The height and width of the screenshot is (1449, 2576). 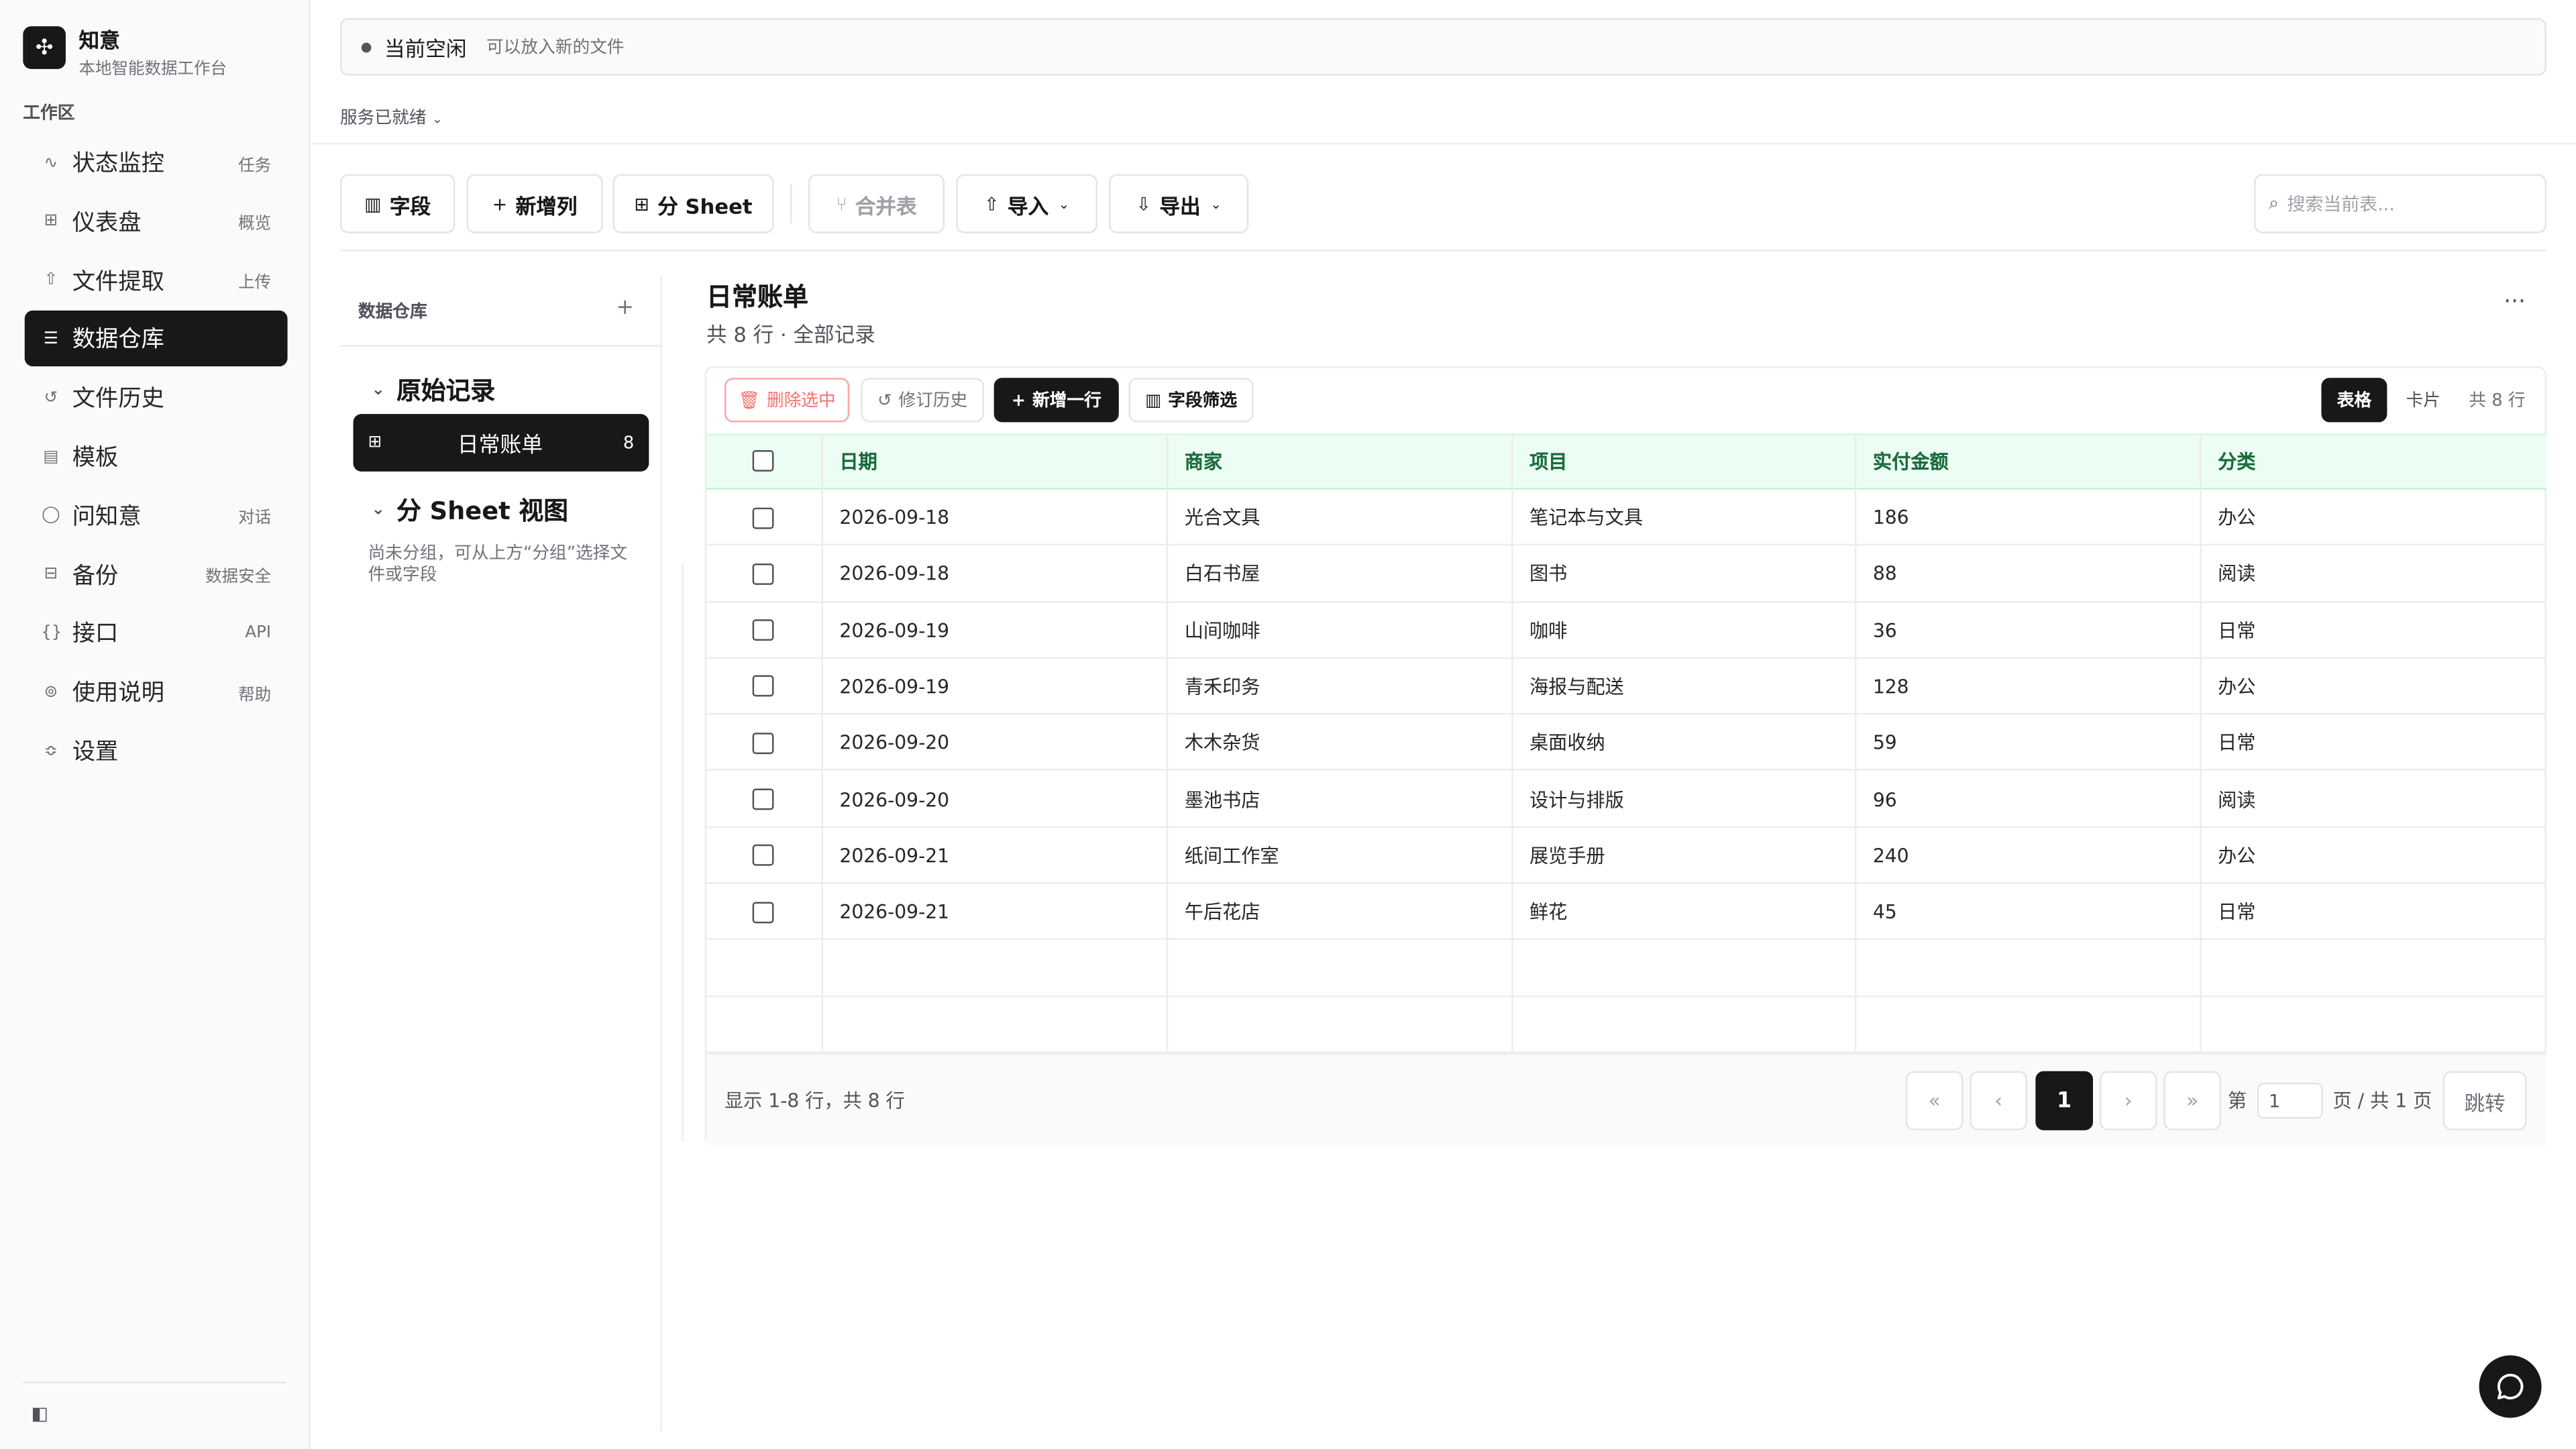 I want to click on next-page-button: ›, so click(x=2128, y=1100).